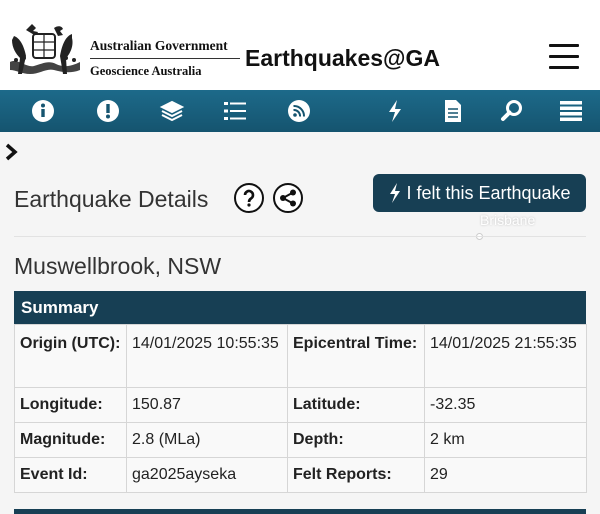 The width and height of the screenshot is (600, 514). I want to click on summary-heading: Summary, so click(300, 307).